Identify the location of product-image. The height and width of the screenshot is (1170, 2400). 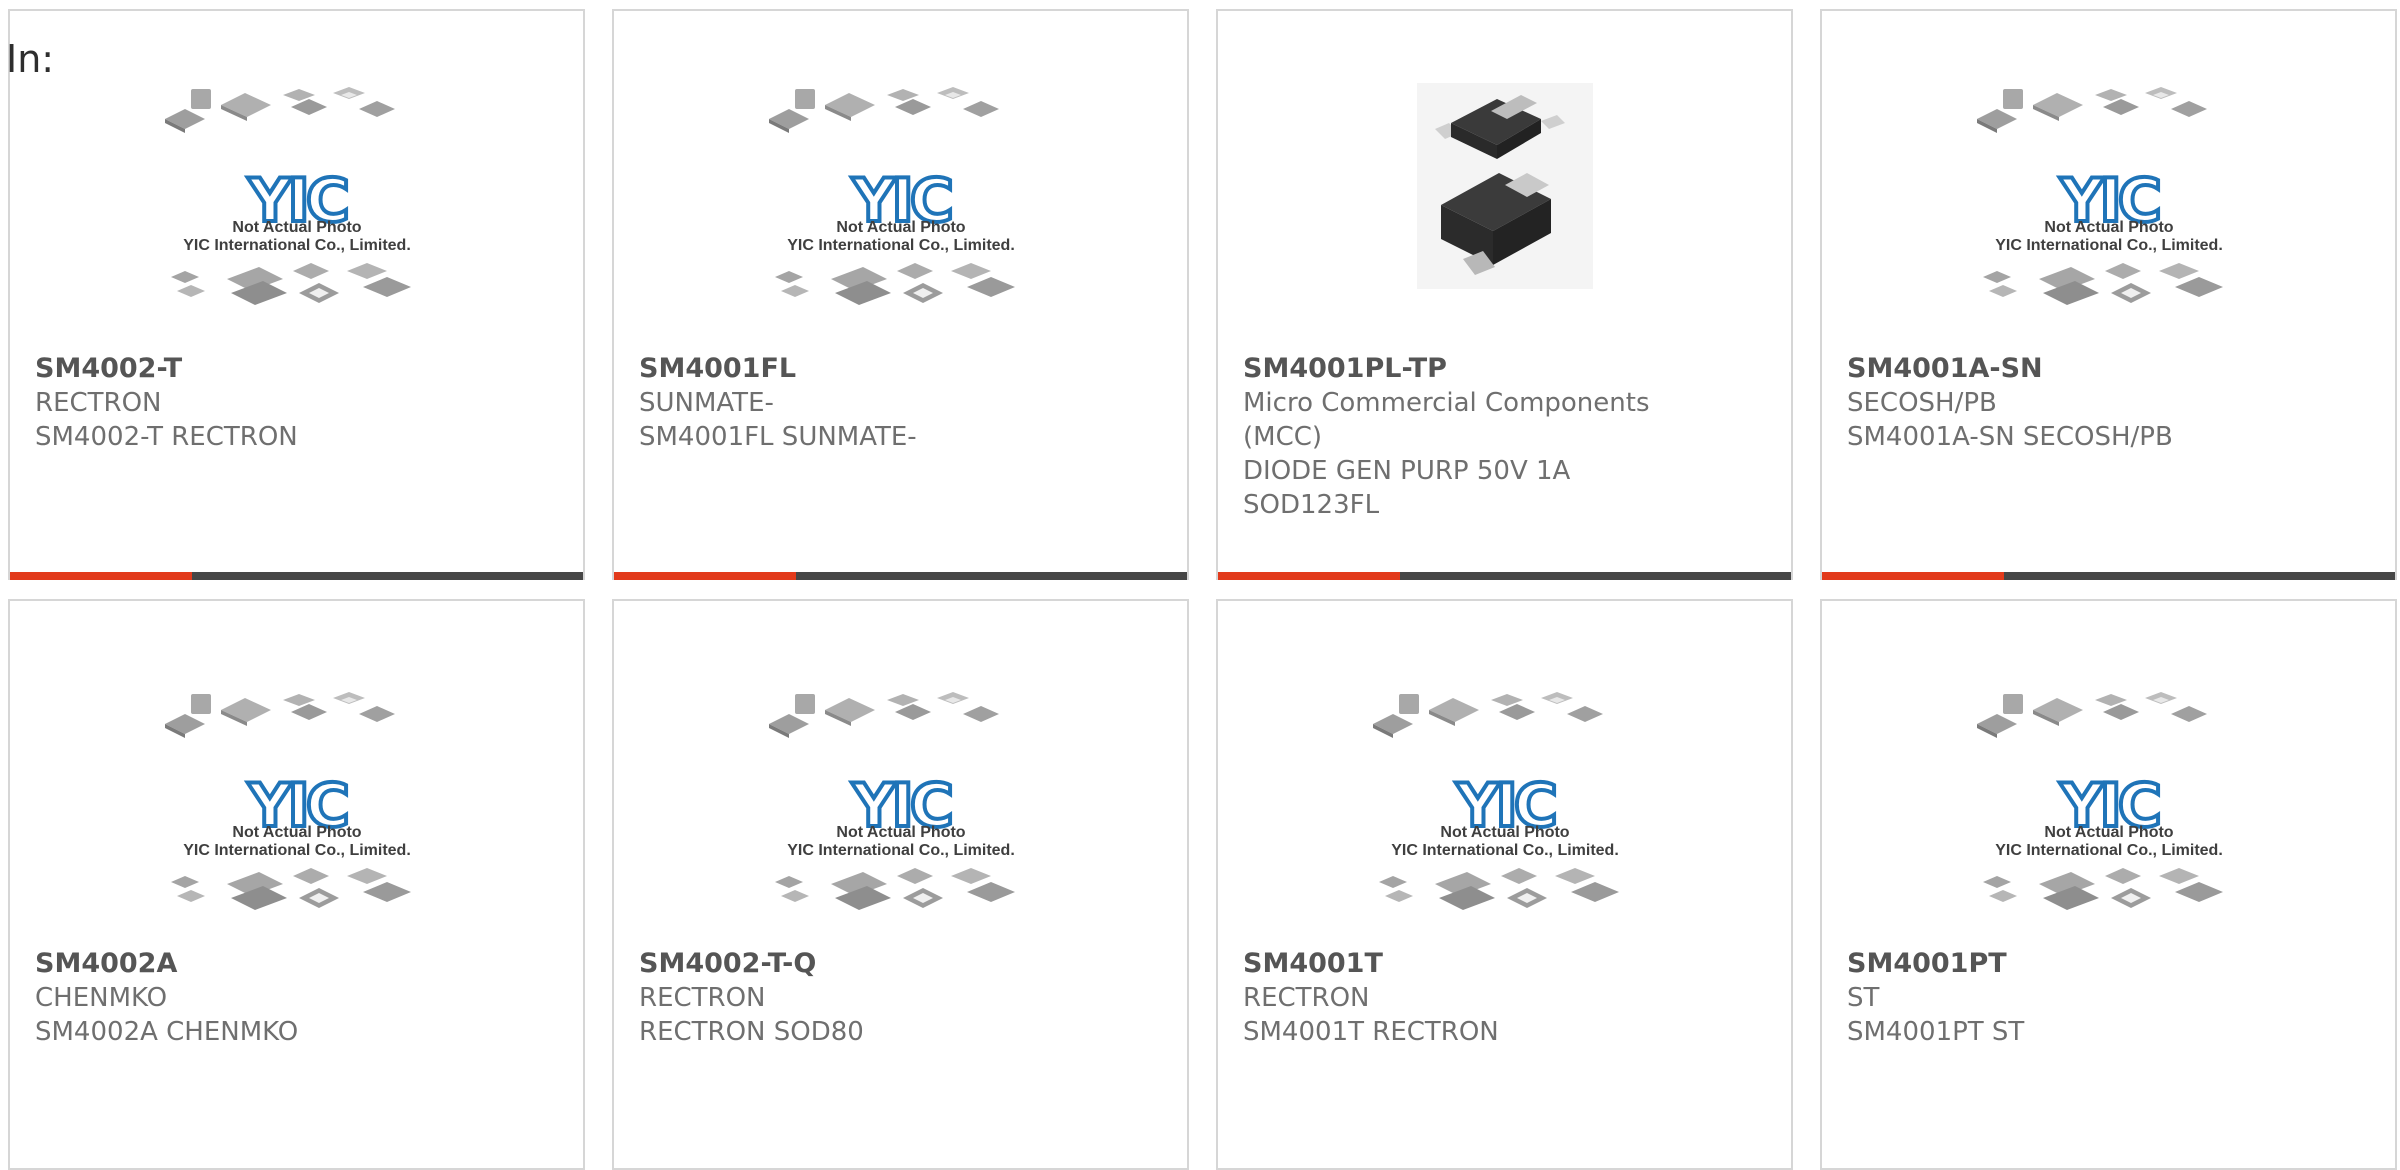
(1504, 212).